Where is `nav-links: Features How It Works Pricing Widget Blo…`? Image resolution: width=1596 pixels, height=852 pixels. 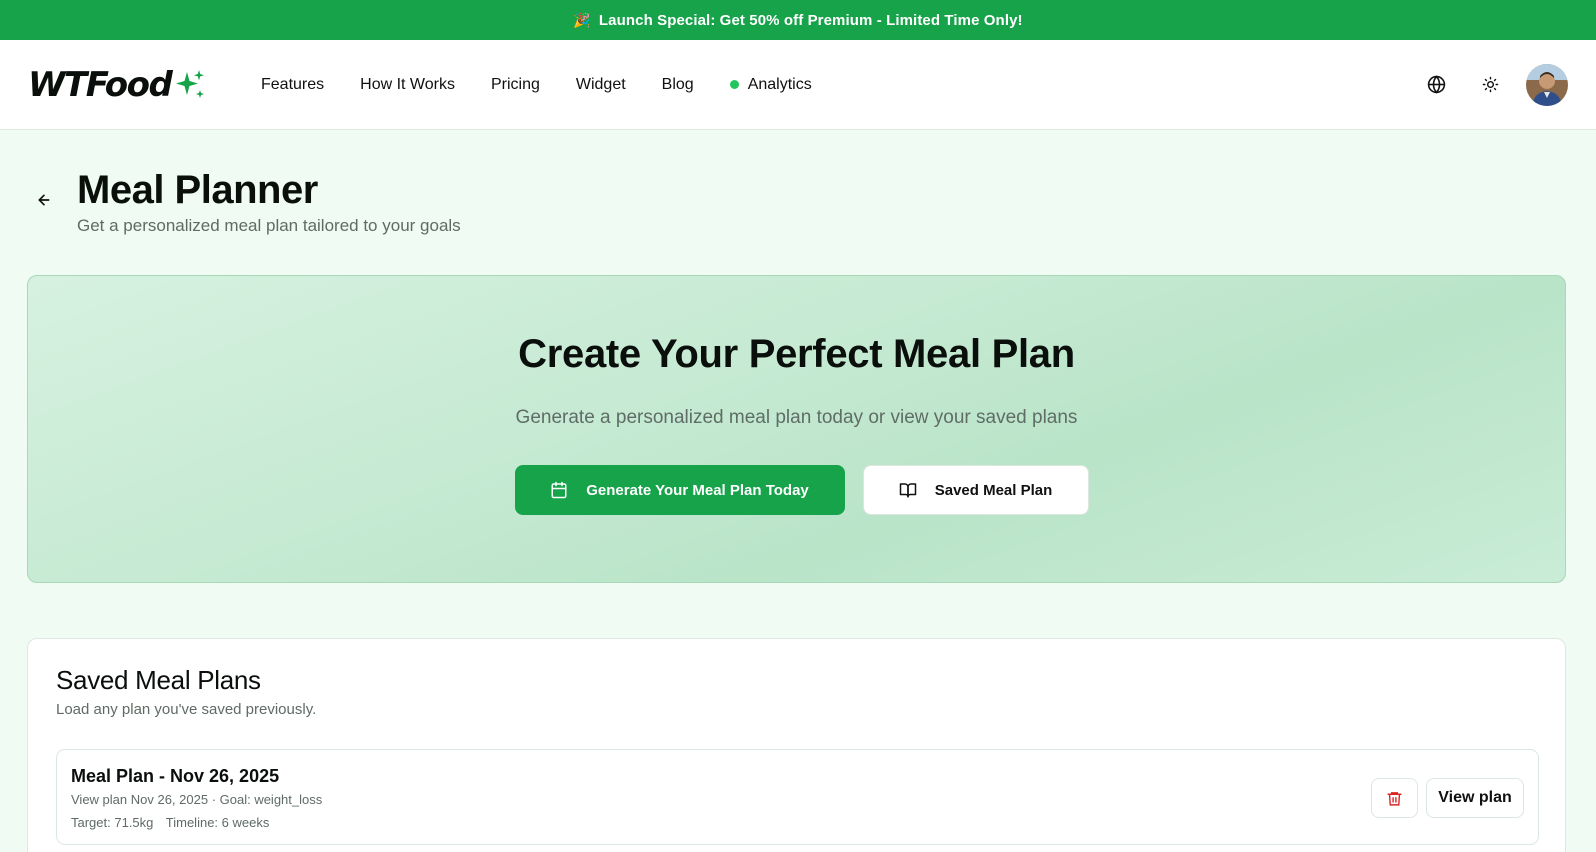
nav-links: Features How It Works Pricing Widget Blo… is located at coordinates (554, 85).